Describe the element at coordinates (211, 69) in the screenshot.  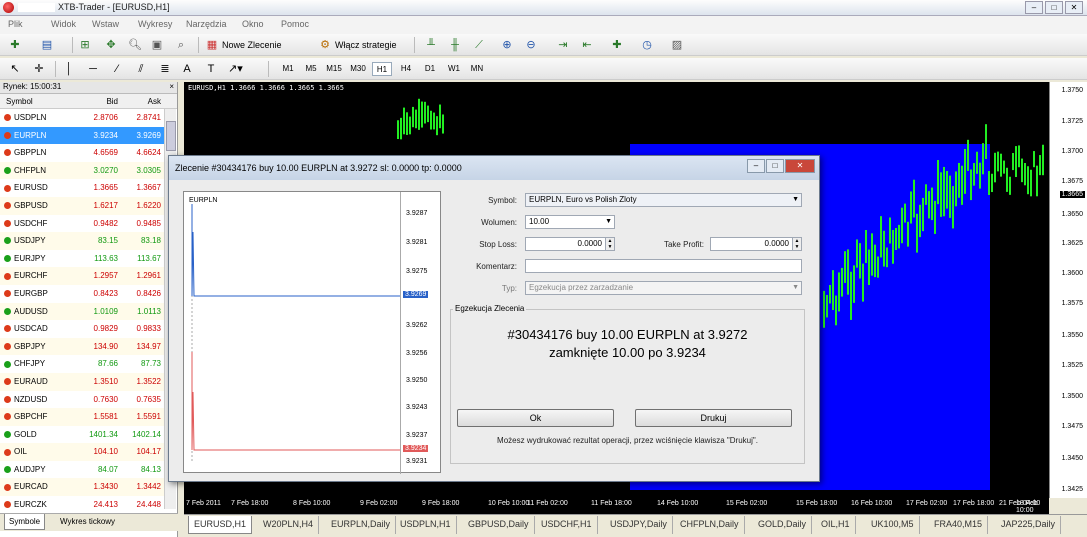
I see `label-tool: T` at that location.